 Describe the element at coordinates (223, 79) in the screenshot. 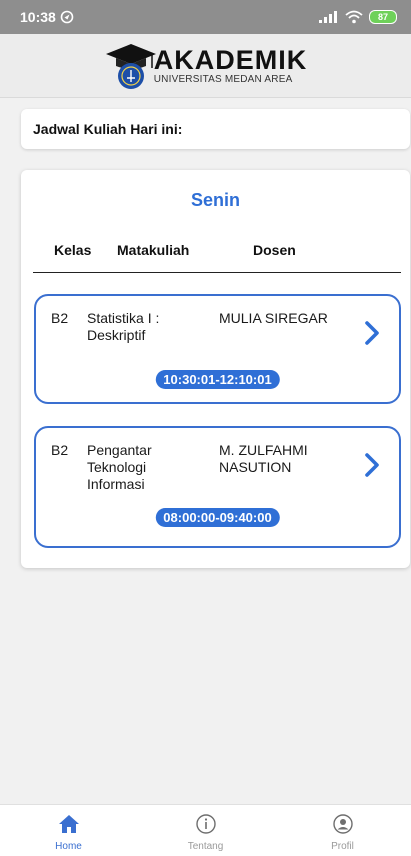

I see `app-subtitle: UNIVERSITAS MEDAN AREA` at that location.